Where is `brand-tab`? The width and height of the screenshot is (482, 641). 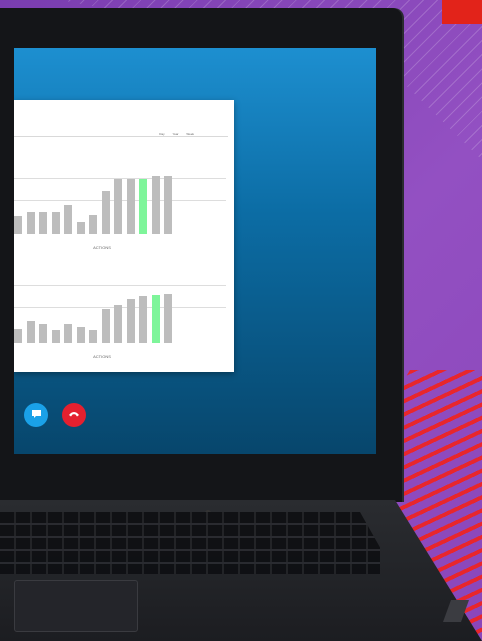
brand-tab is located at coordinates (462, 12).